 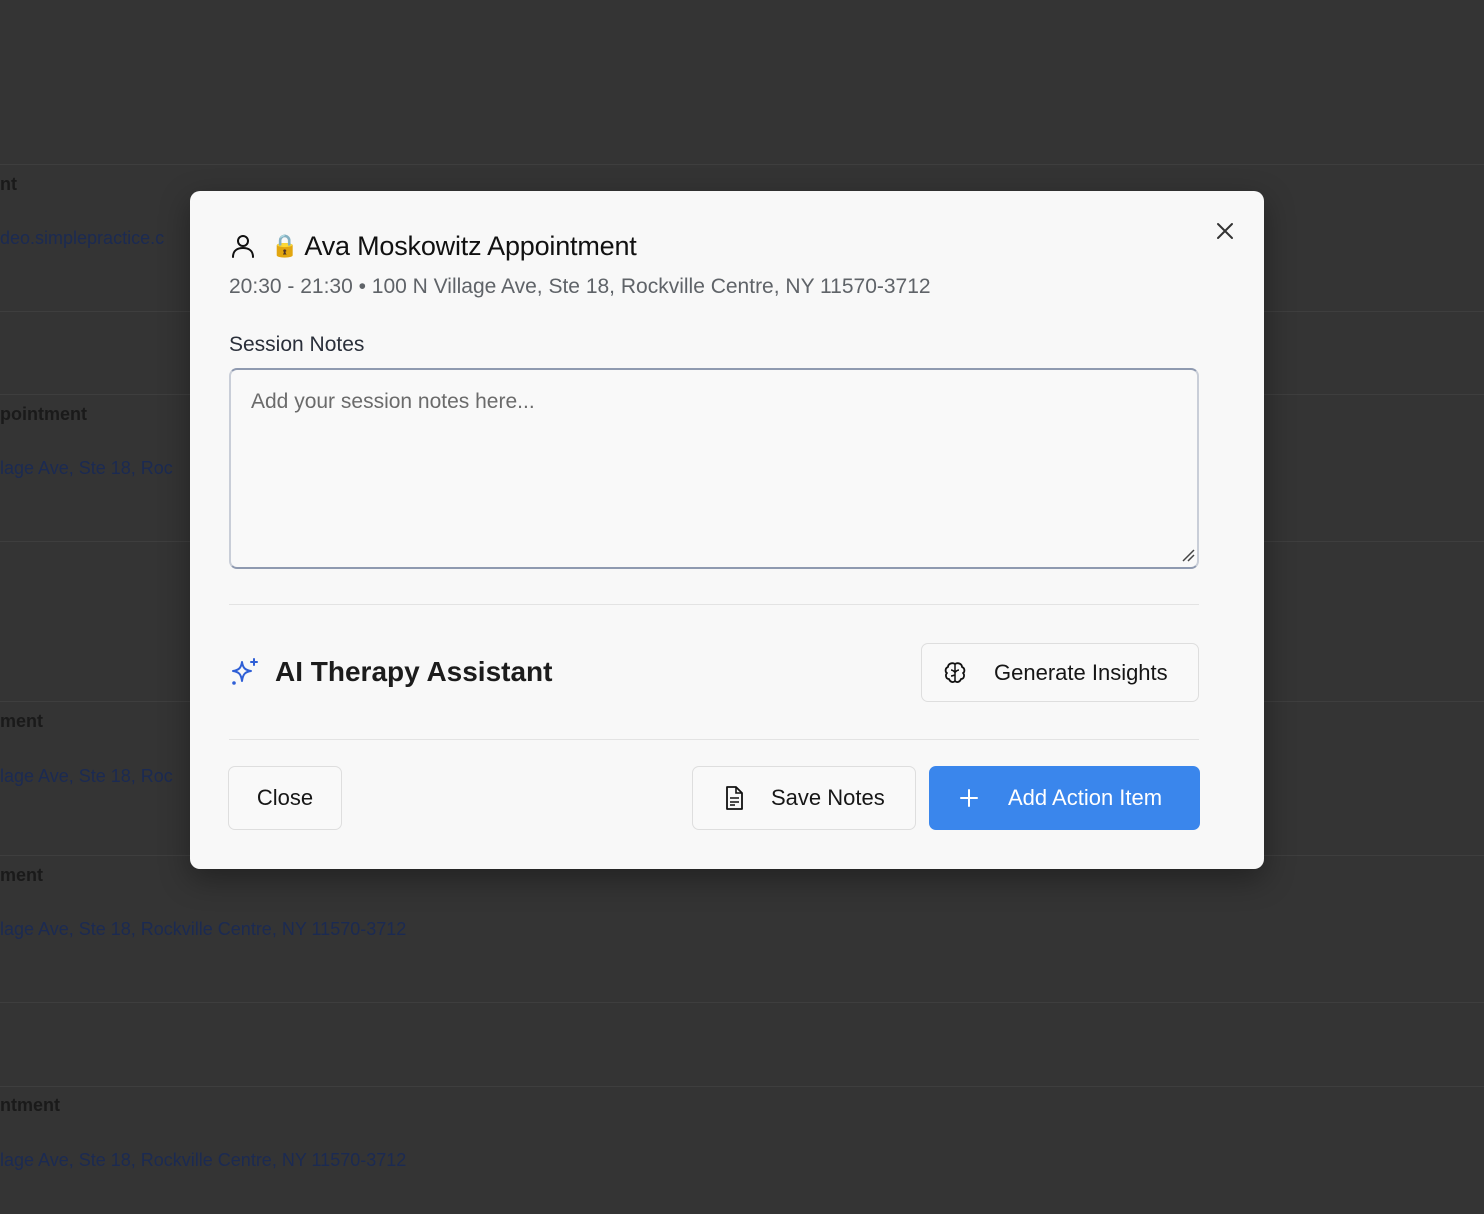 I want to click on generate-insights-button: Generate Insights, so click(x=1060, y=672).